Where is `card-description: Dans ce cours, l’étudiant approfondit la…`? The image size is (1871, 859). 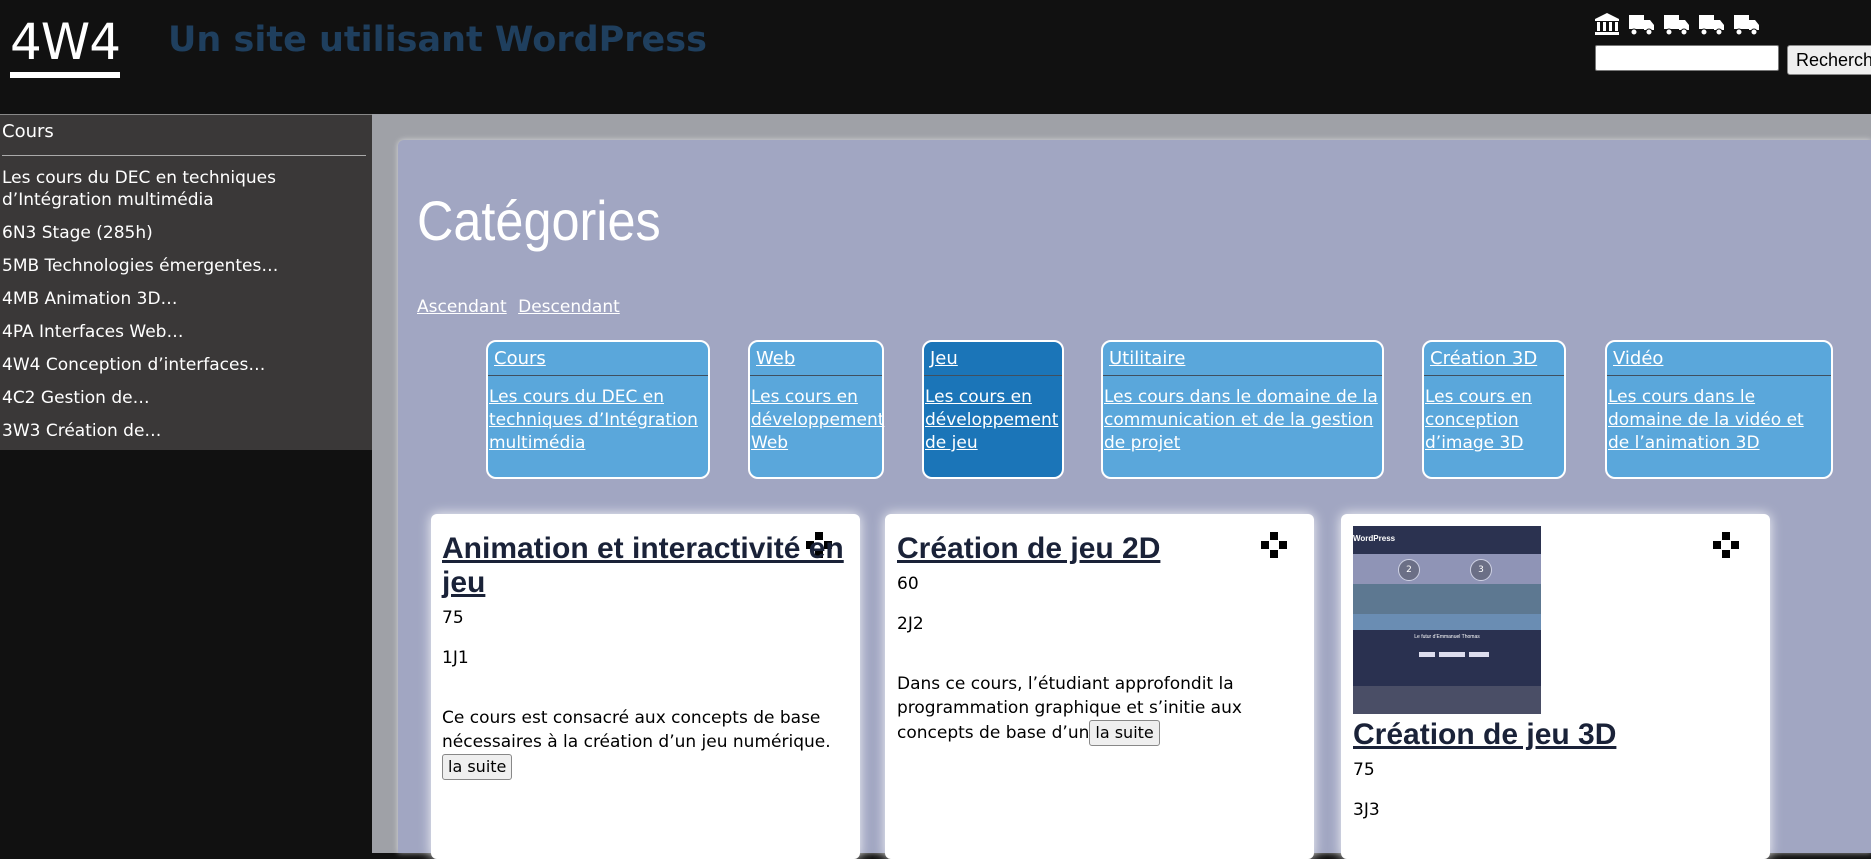 card-description: Dans ce cours, l’étudiant approfondit la… is located at coordinates (1069, 708).